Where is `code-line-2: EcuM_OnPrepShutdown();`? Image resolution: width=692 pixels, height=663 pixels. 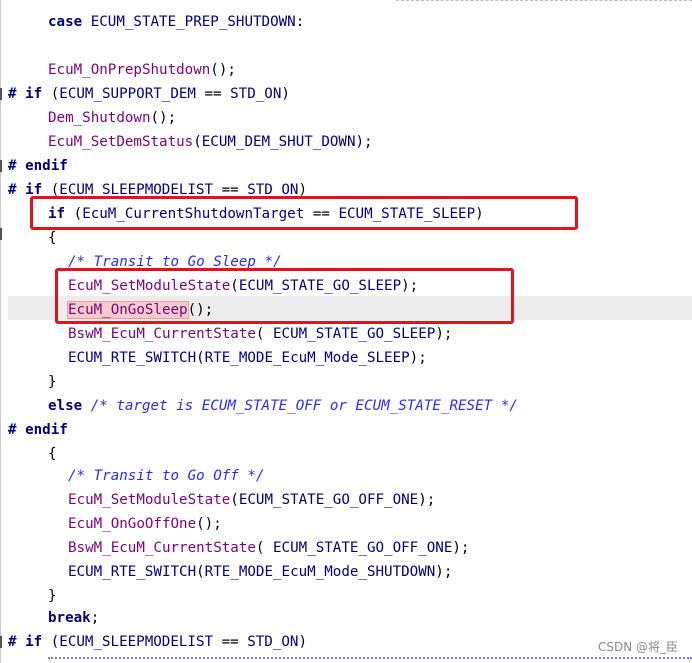
code-line-2: EcuM_OnPrepShutdown(); is located at coordinates (118, 70).